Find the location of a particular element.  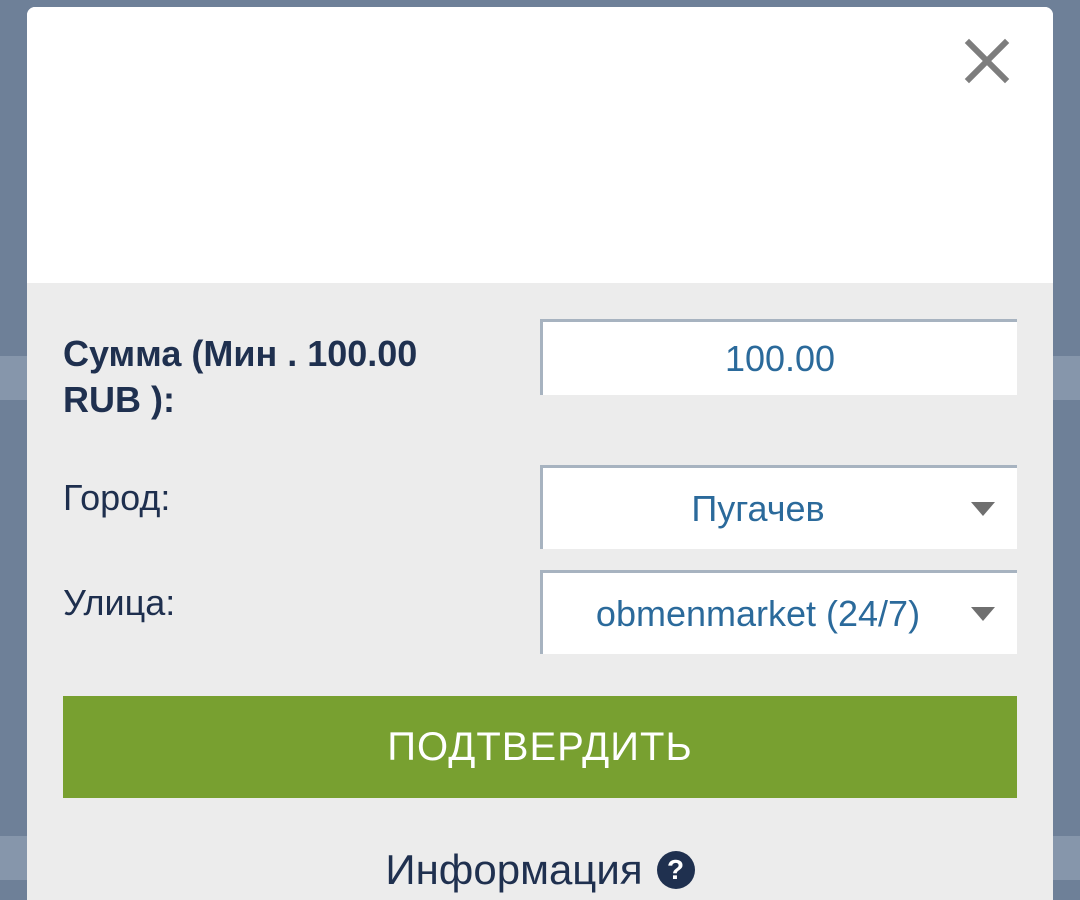

amount-value: 100.00 is located at coordinates (780, 358).